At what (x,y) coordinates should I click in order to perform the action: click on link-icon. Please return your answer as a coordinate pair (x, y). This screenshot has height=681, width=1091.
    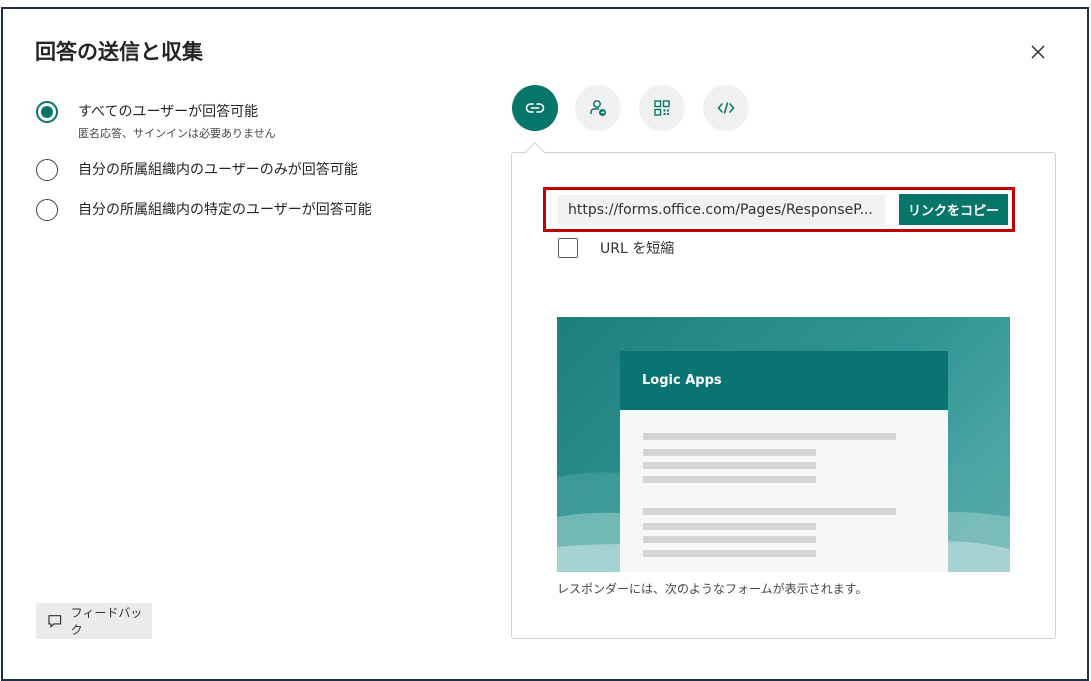
    Looking at the image, I should click on (535, 108).